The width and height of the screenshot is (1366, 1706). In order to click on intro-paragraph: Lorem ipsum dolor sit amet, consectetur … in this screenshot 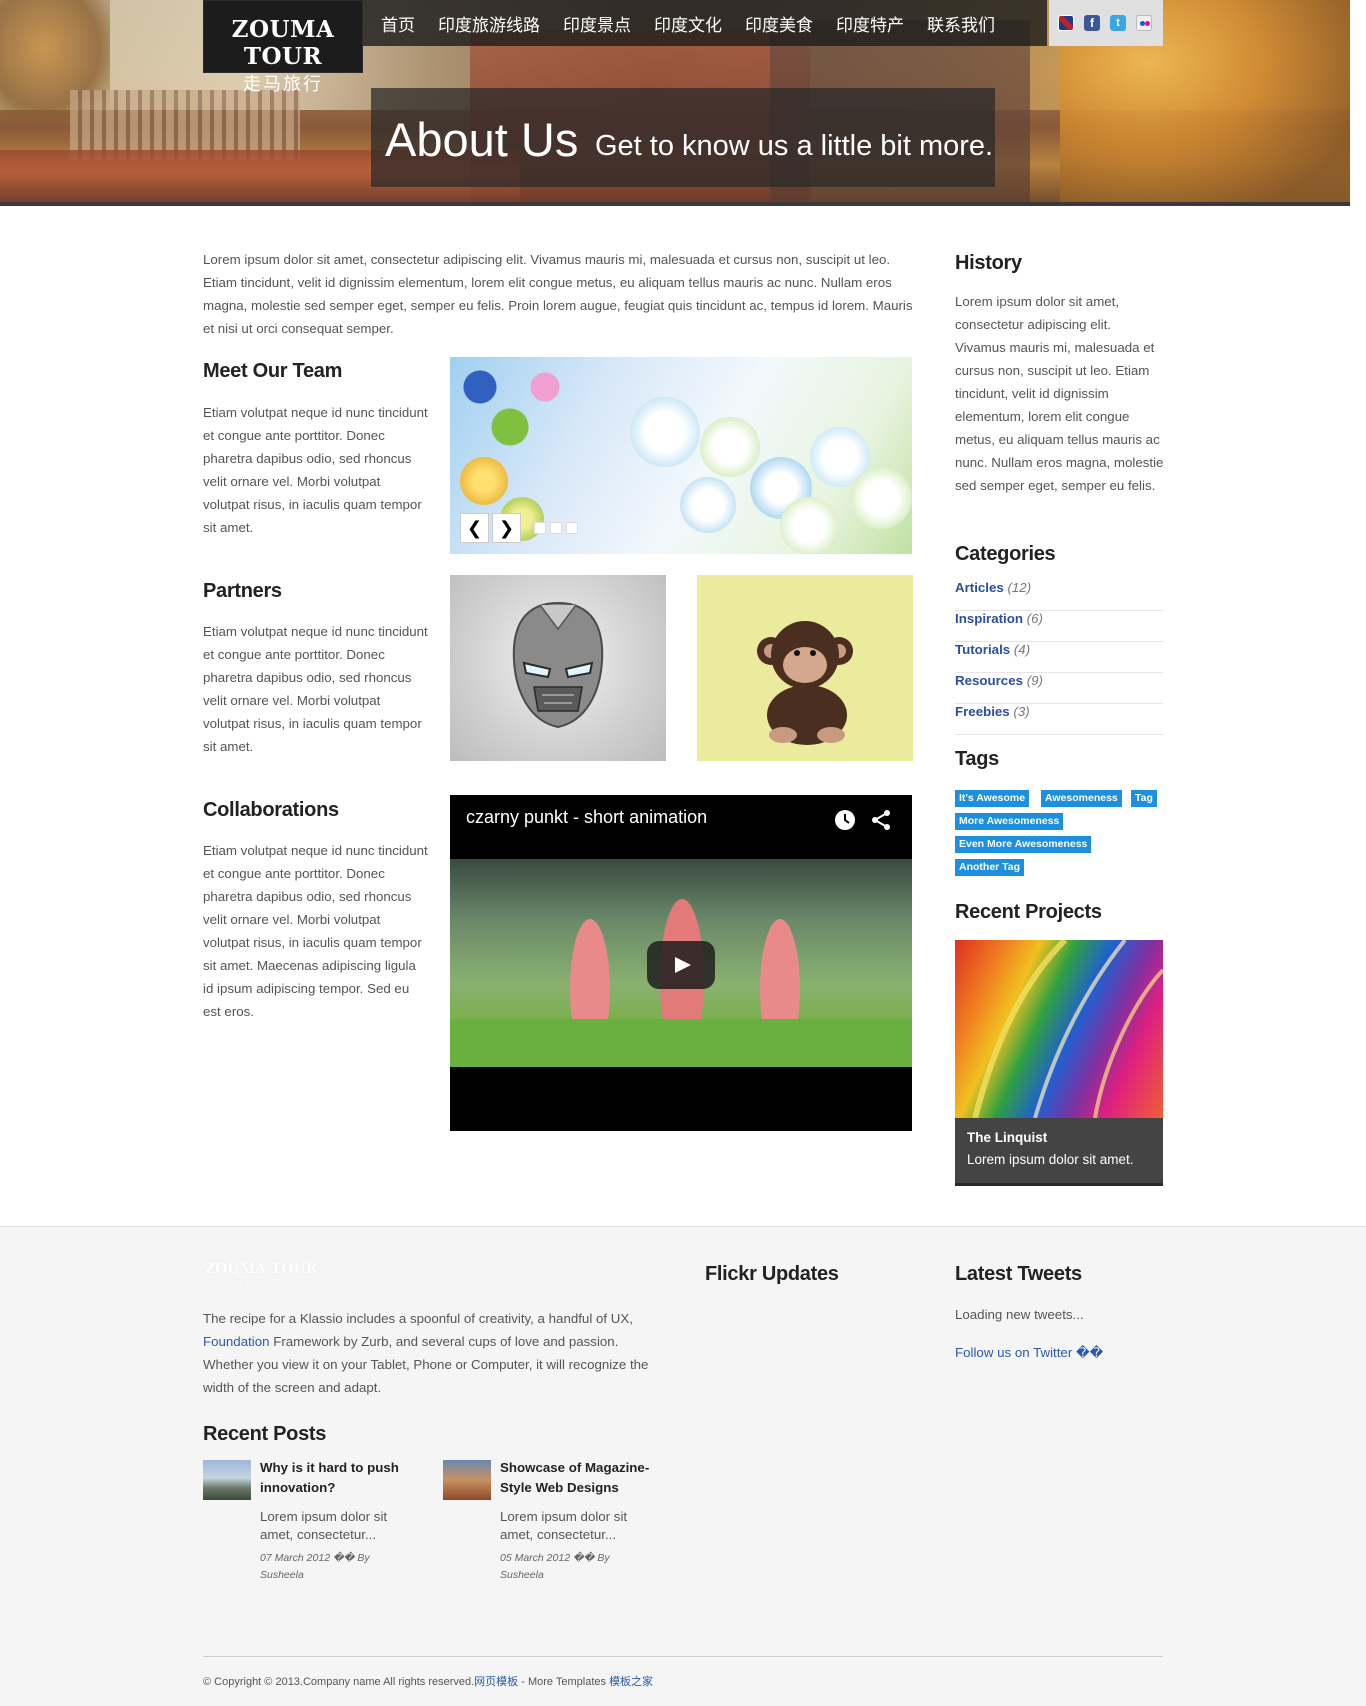, I will do `click(558, 294)`.